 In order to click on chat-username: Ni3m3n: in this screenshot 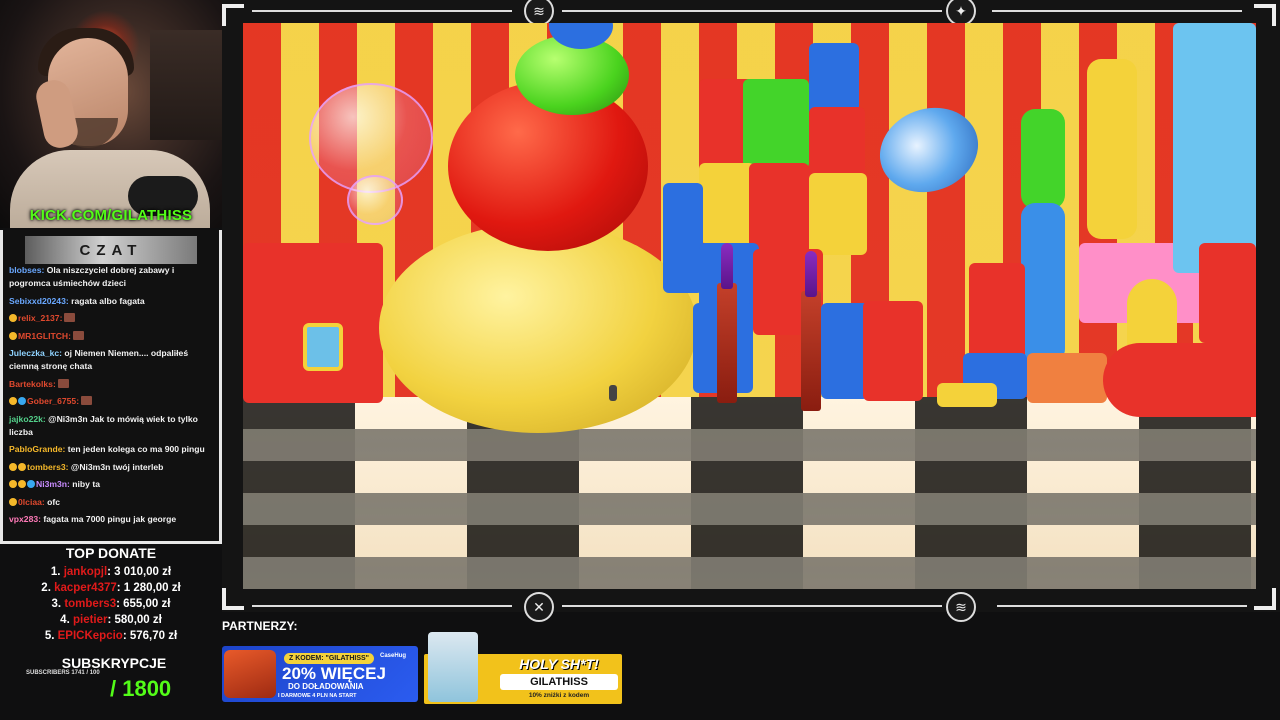, I will do `click(53, 484)`.